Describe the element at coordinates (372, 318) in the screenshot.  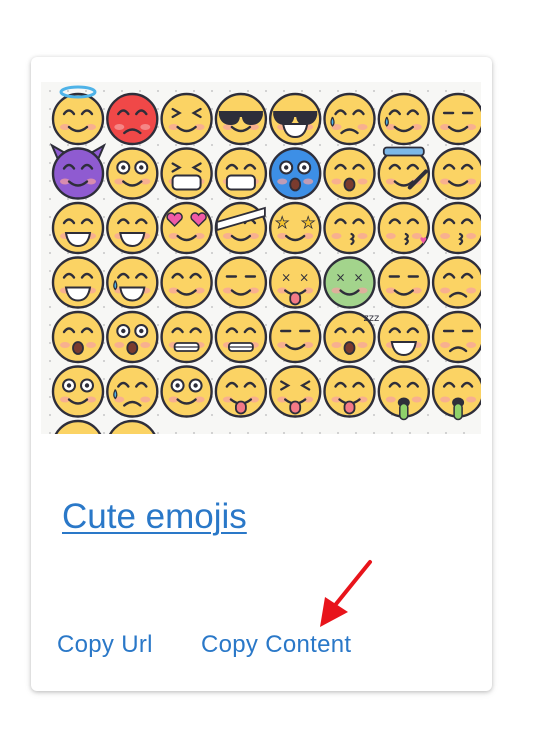
I see `svg-text: zzz` at that location.